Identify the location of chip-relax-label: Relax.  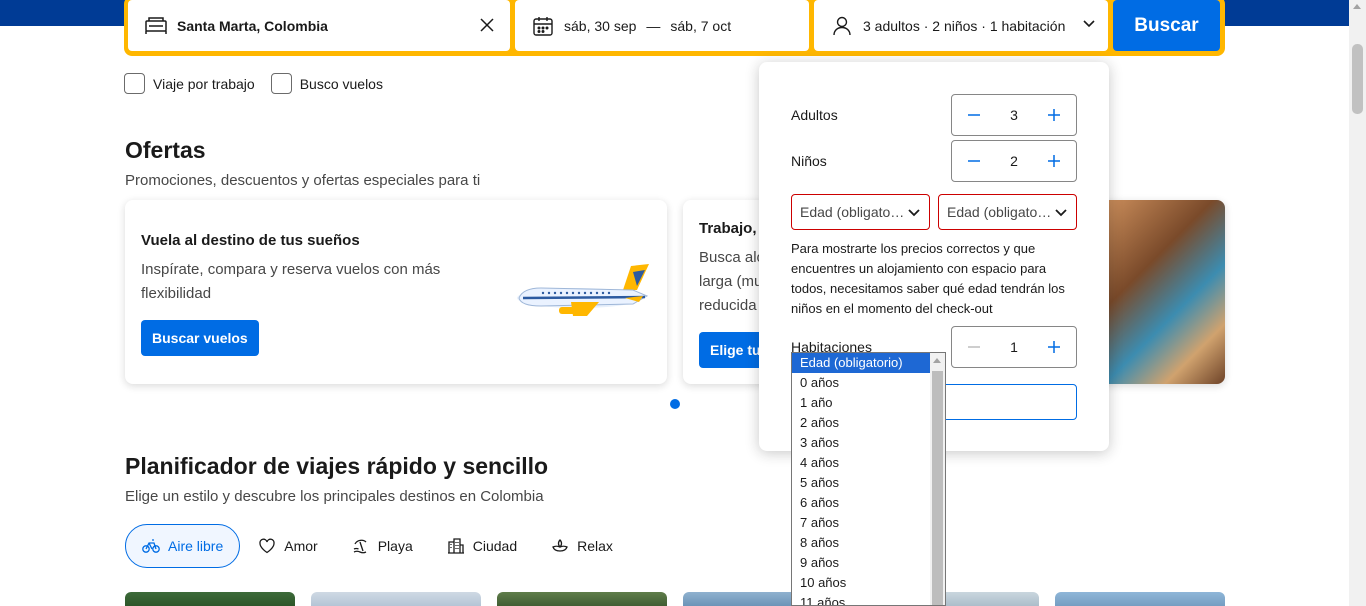
(595, 546).